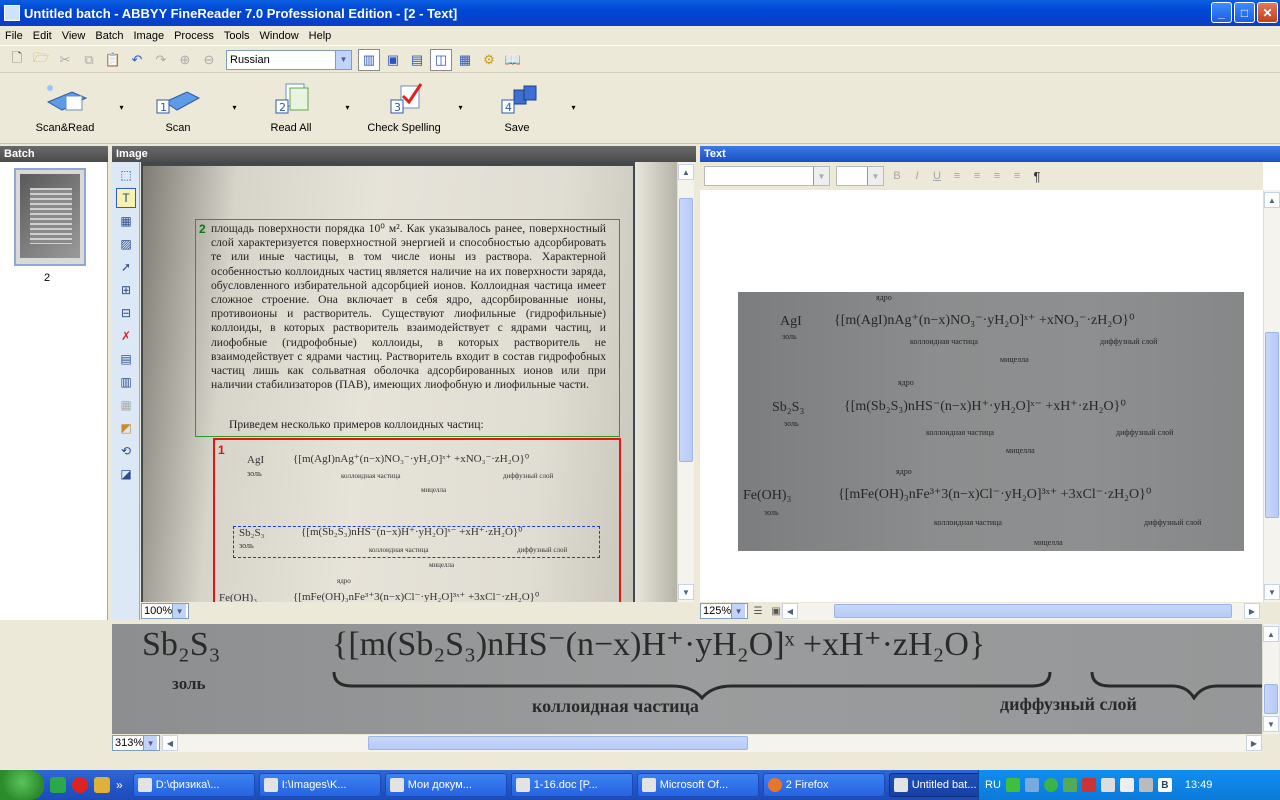 This screenshot has height=800, width=1280. What do you see at coordinates (58, 785) in the screenshot?
I see `browser-icon` at bounding box center [58, 785].